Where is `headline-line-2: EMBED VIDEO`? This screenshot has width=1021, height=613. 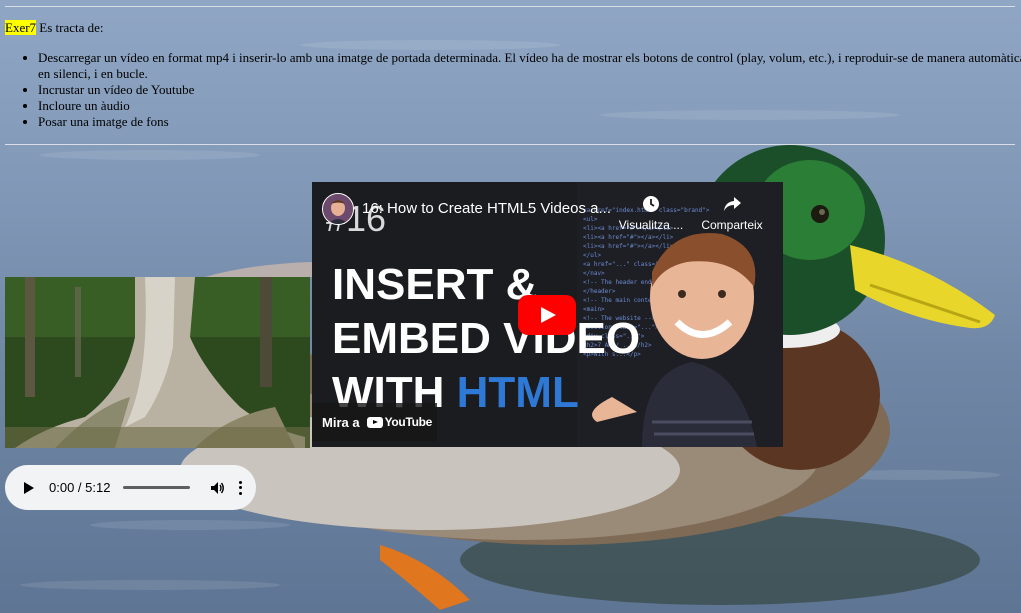 headline-line-2: EMBED VIDEO is located at coordinates (486, 338).